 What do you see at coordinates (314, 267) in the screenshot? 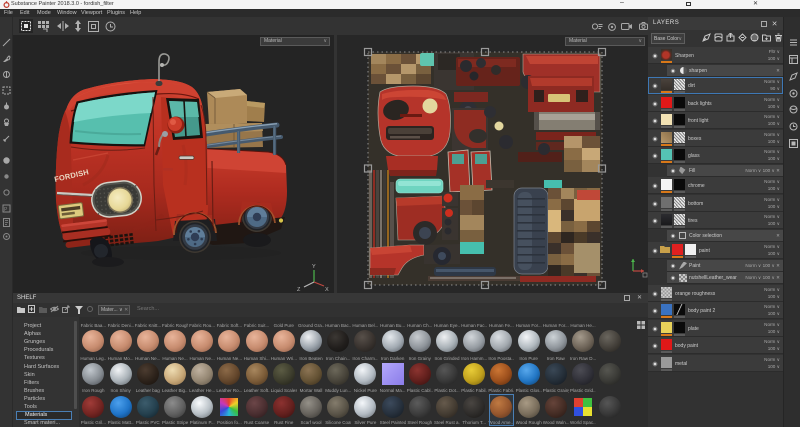
I see `svg-text: Y` at bounding box center [314, 267].